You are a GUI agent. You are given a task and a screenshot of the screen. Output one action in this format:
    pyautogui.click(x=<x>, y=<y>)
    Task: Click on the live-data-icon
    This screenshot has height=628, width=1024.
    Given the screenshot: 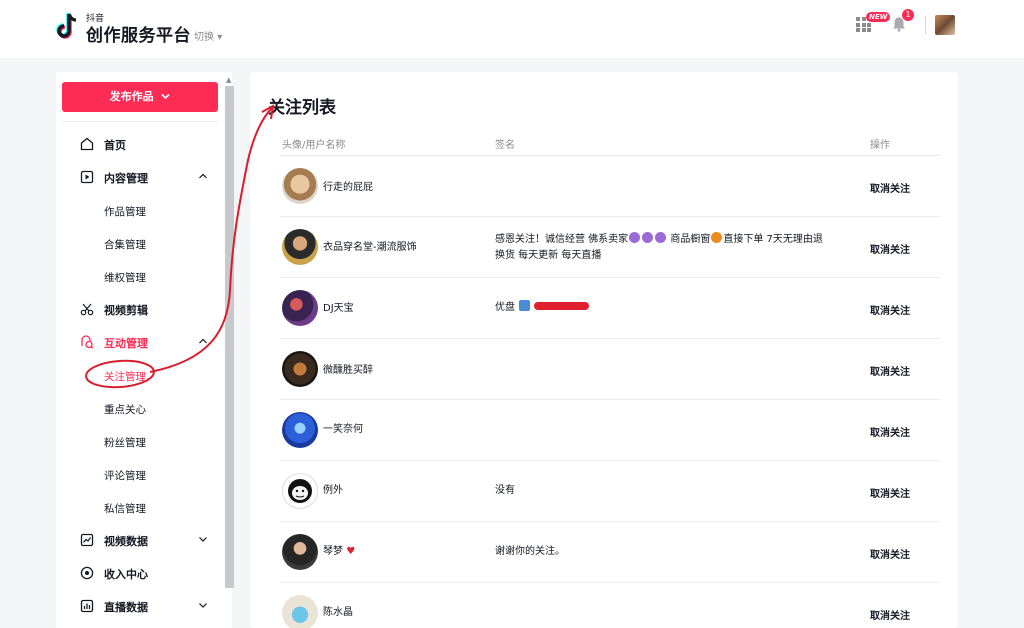 What is the action you would take?
    pyautogui.click(x=87, y=606)
    